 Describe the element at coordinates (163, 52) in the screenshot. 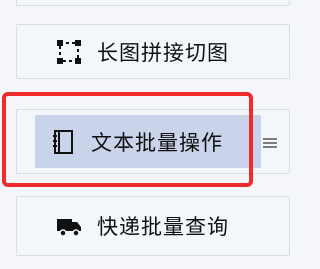

I see `menu-item-label: 长图拼接切图` at that location.